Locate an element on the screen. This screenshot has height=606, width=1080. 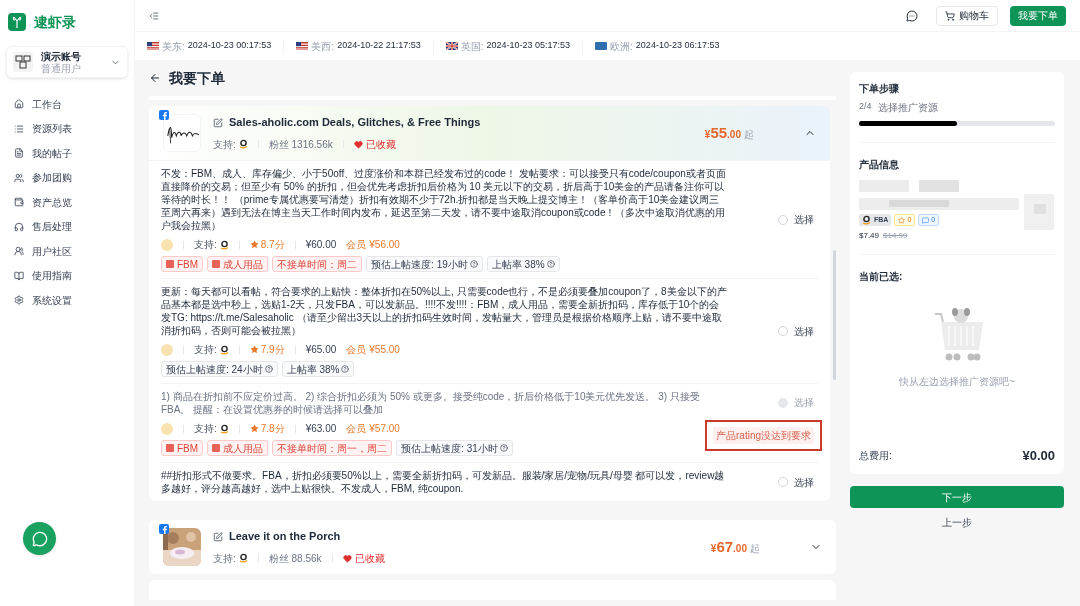
nav-item: 参加团购 is located at coordinates (67, 177).